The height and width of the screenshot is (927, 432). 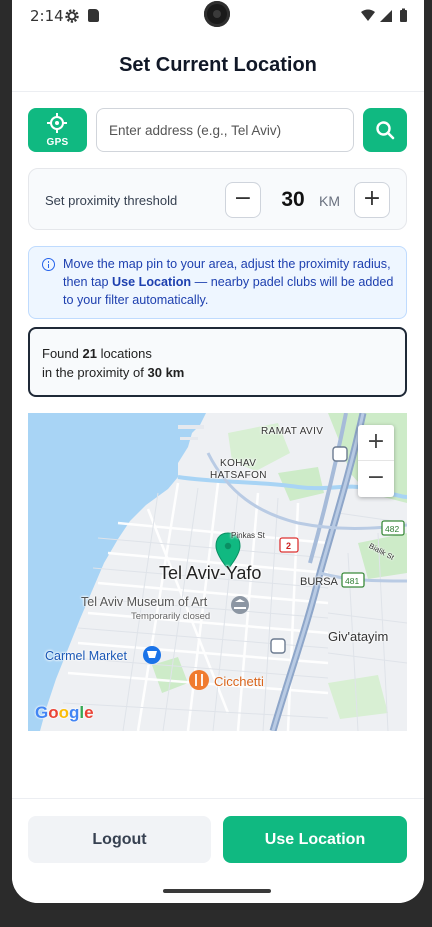 I want to click on zoom-control: + −, so click(x=376, y=461).